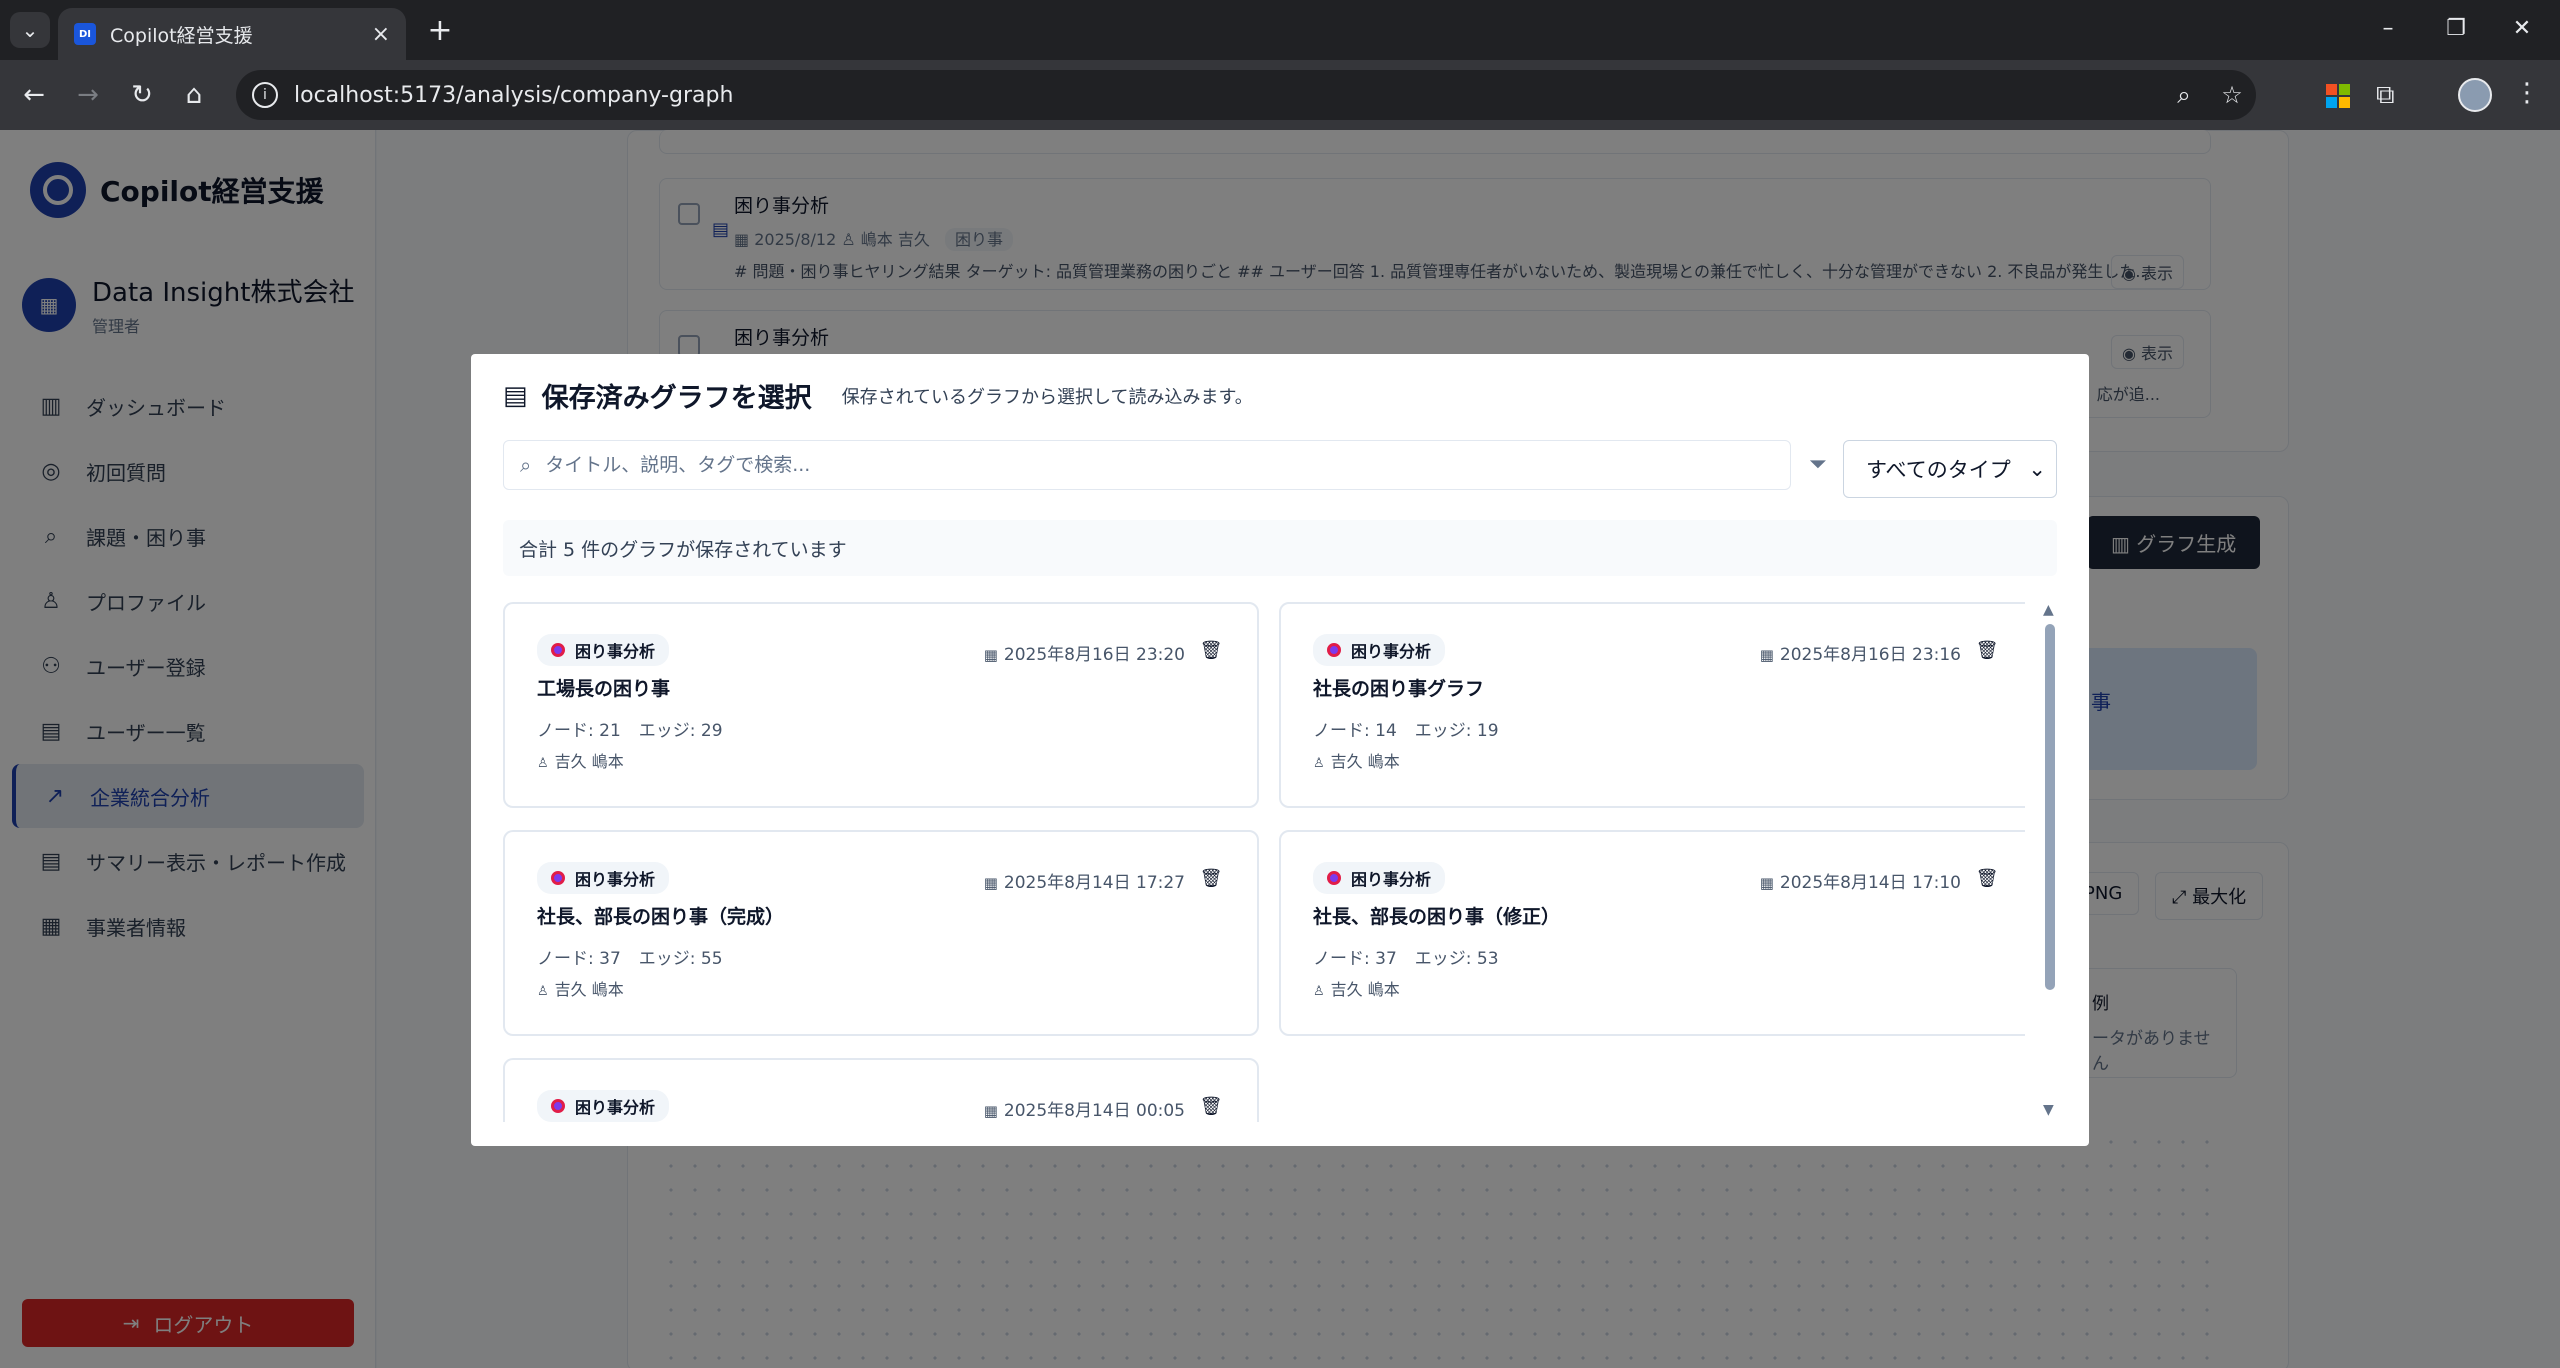  Describe the element at coordinates (1167, 465) in the screenshot. I see `search-input` at that location.